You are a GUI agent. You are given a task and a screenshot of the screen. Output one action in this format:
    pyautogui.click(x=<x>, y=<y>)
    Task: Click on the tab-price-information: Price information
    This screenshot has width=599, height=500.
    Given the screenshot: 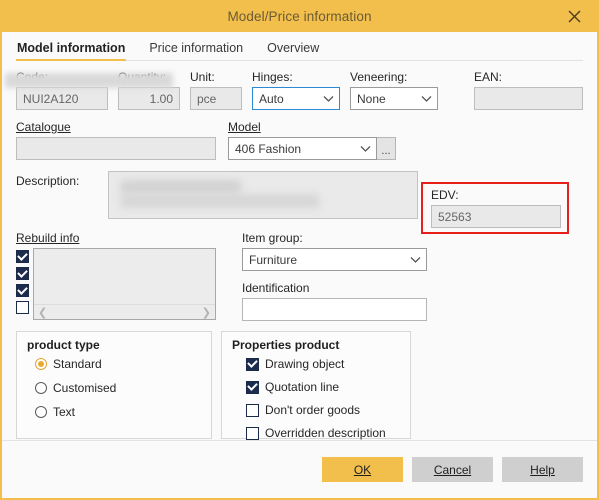 What is the action you would take?
    pyautogui.click(x=201, y=51)
    